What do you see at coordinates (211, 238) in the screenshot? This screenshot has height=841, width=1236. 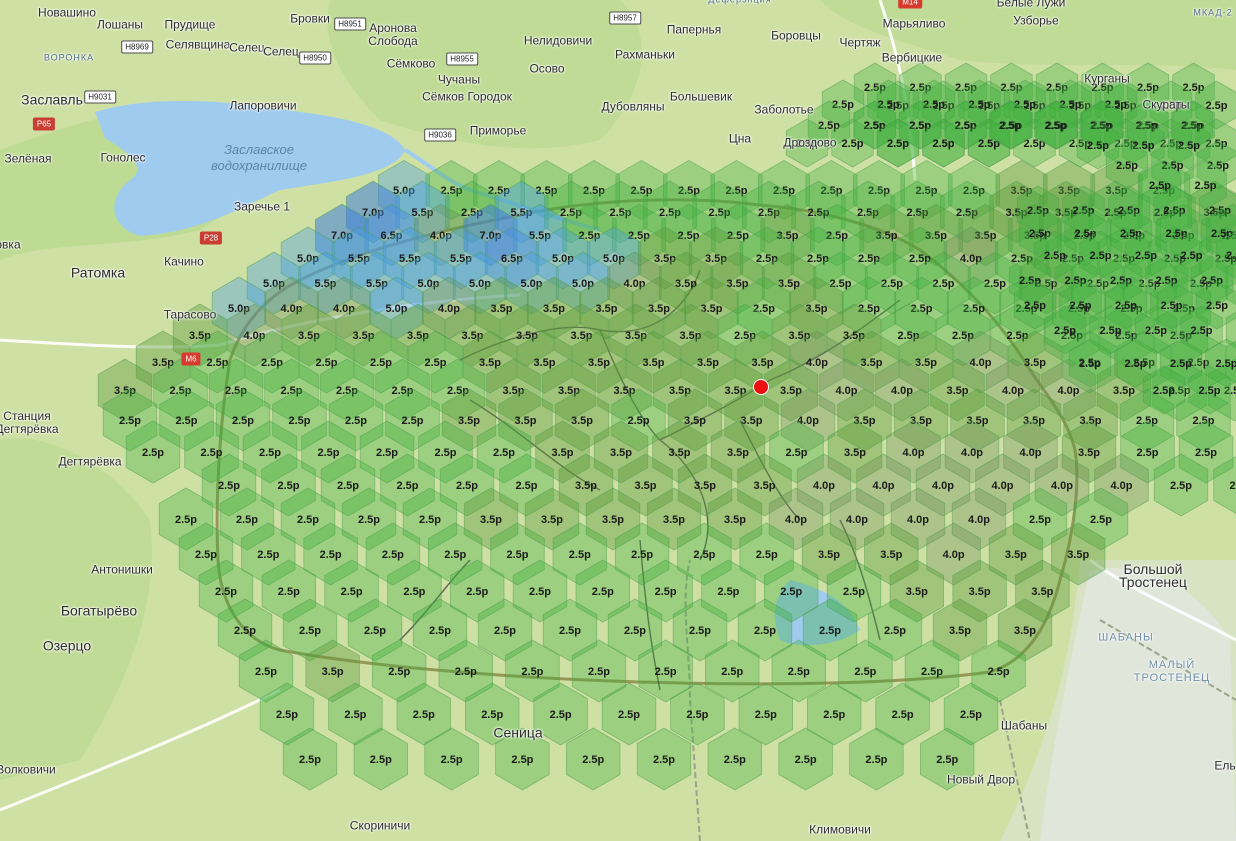 I see `road-badge-r28: Р28` at bounding box center [211, 238].